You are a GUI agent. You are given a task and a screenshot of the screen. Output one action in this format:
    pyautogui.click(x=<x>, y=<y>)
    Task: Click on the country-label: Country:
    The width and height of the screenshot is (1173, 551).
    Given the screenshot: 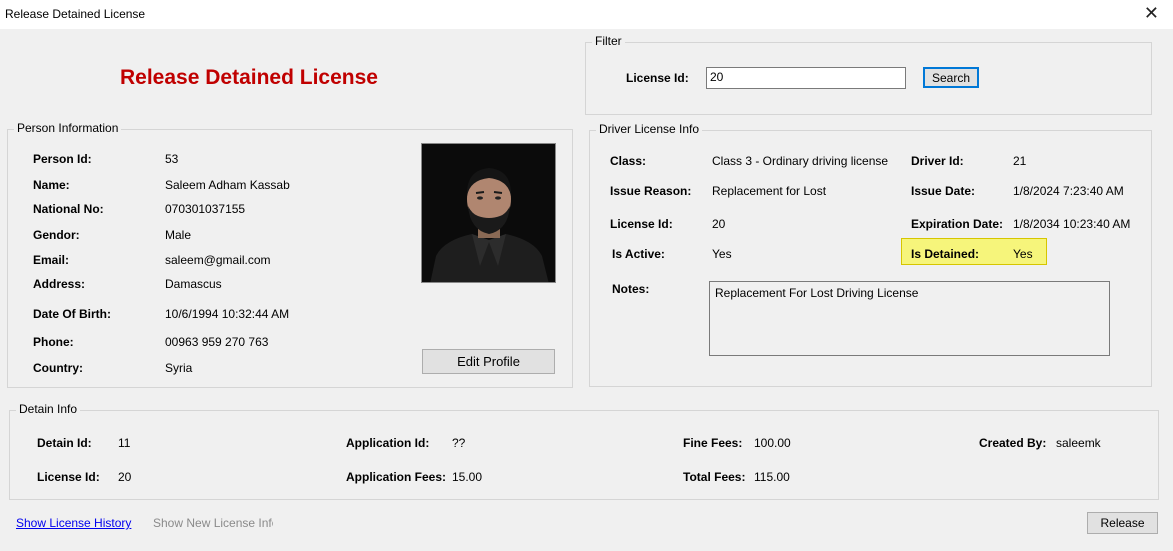 What is the action you would take?
    pyautogui.click(x=58, y=368)
    